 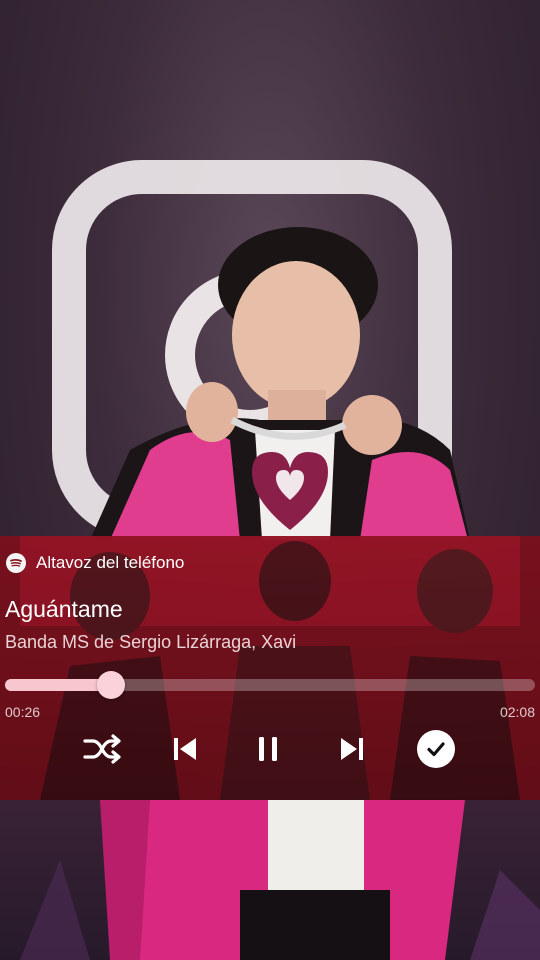 I want to click on output-device: Altavoz del teléfono, so click(x=95, y=563).